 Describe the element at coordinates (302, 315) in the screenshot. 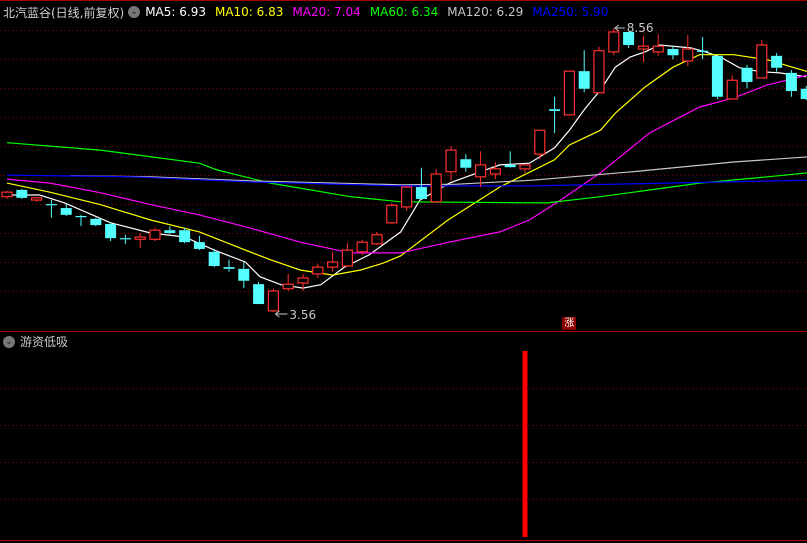

I see `low-price-label: 3.56` at that location.